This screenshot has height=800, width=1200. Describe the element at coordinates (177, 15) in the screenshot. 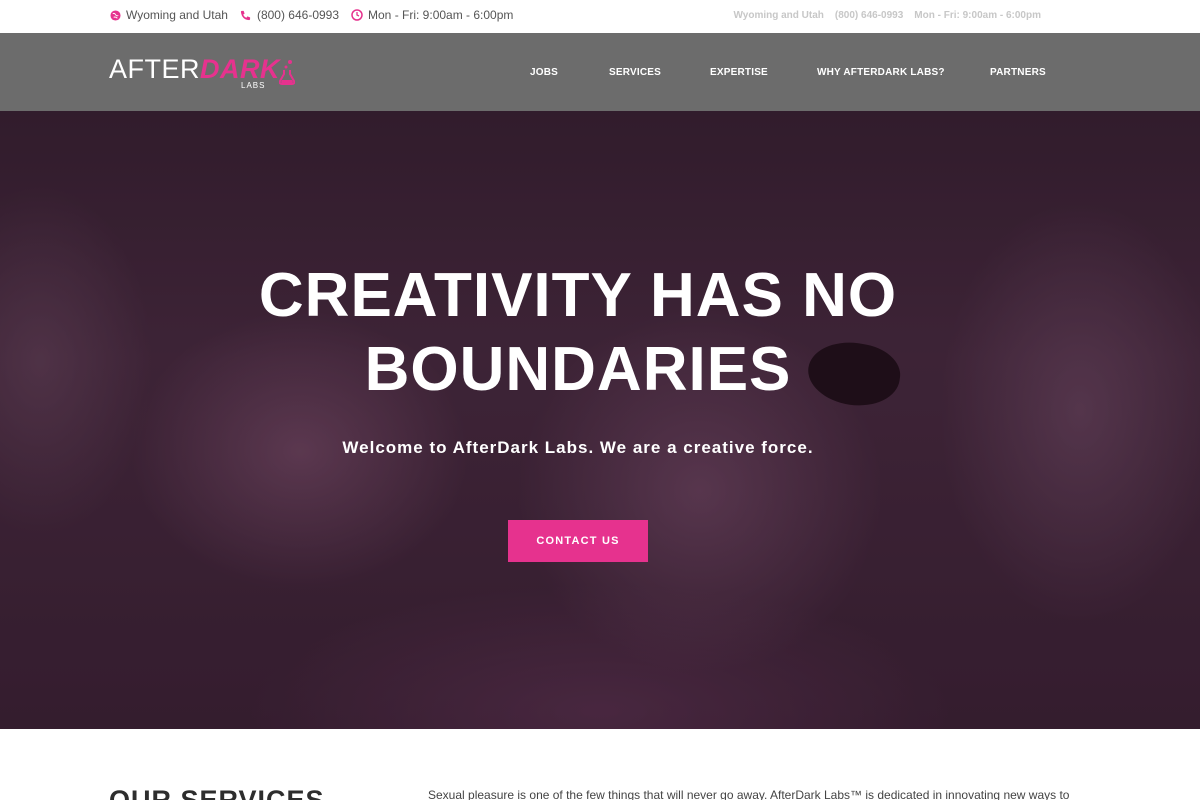

I see `location-text: Wyoming and Utah` at that location.